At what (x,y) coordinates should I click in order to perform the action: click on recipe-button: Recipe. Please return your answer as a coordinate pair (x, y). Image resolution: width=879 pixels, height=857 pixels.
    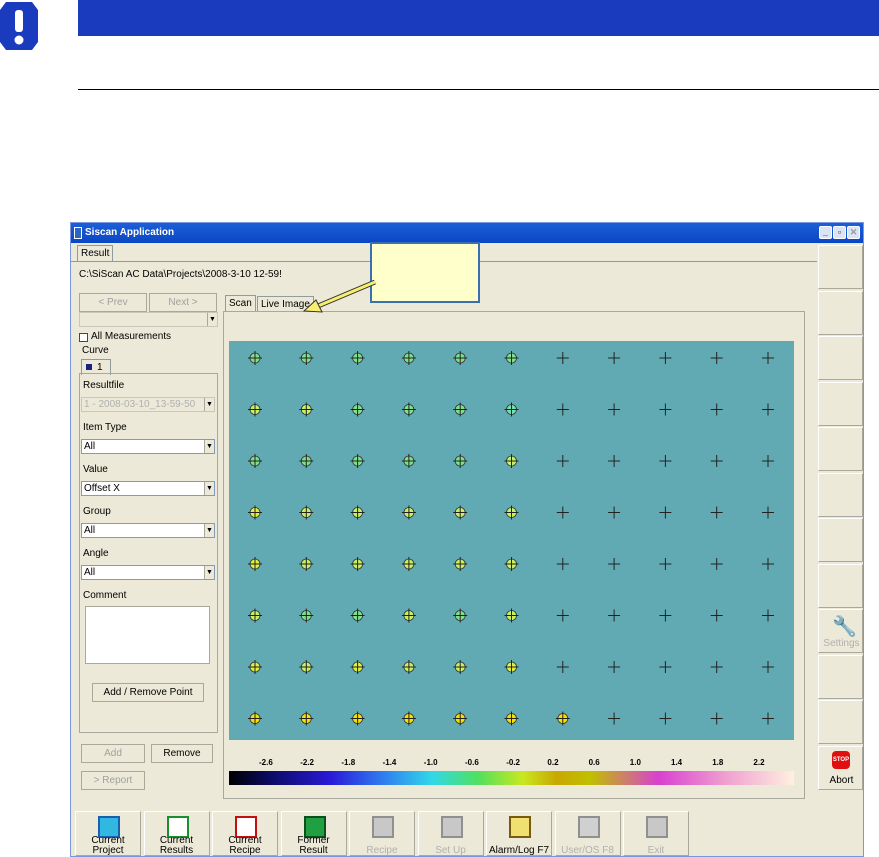
    Looking at the image, I should click on (382, 833).